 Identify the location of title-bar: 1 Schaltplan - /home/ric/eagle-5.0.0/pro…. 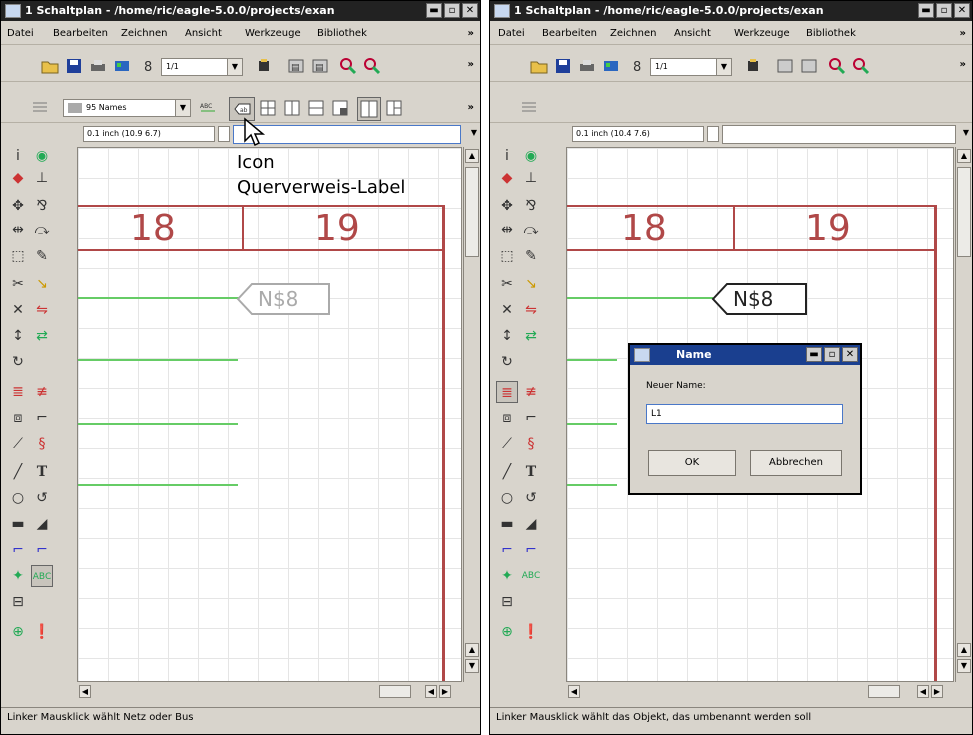
(240, 11).